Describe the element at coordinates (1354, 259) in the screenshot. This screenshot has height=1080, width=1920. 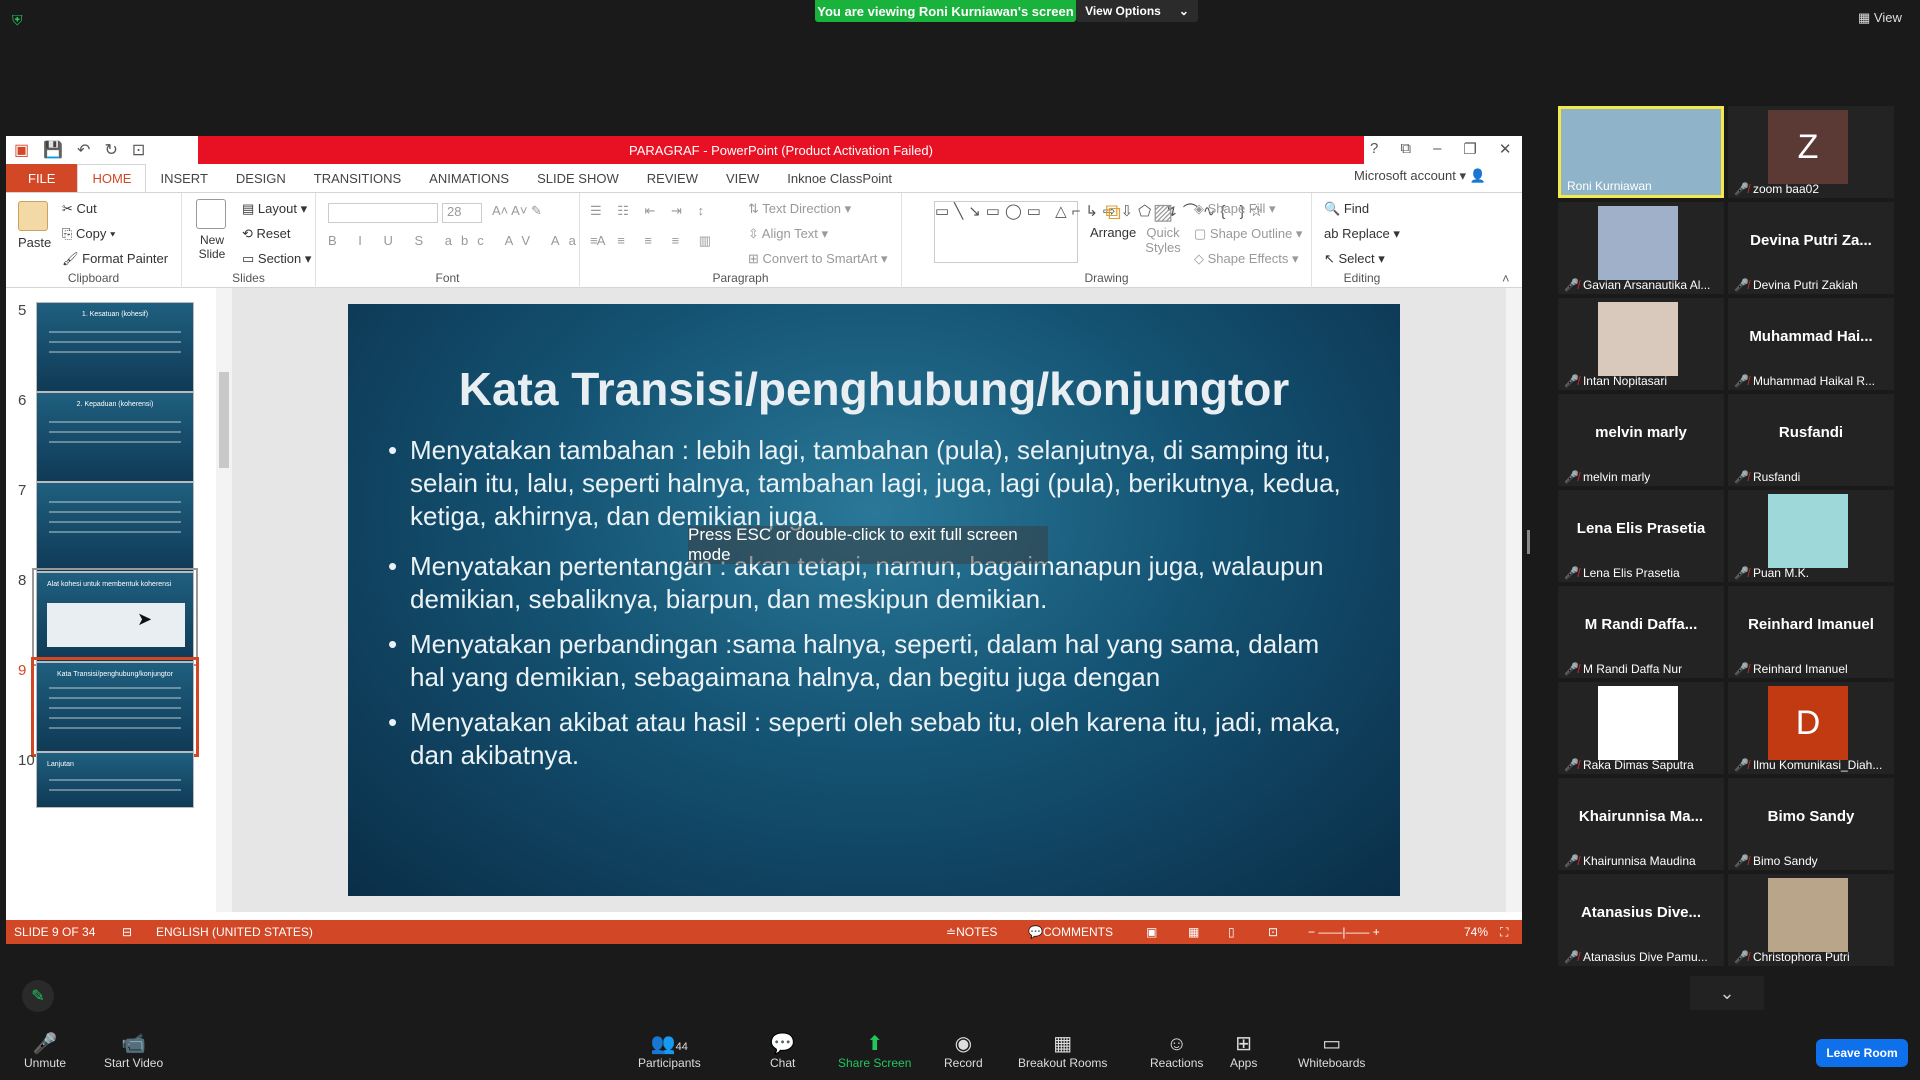
I see `select-button: ↖ Select ▾` at that location.